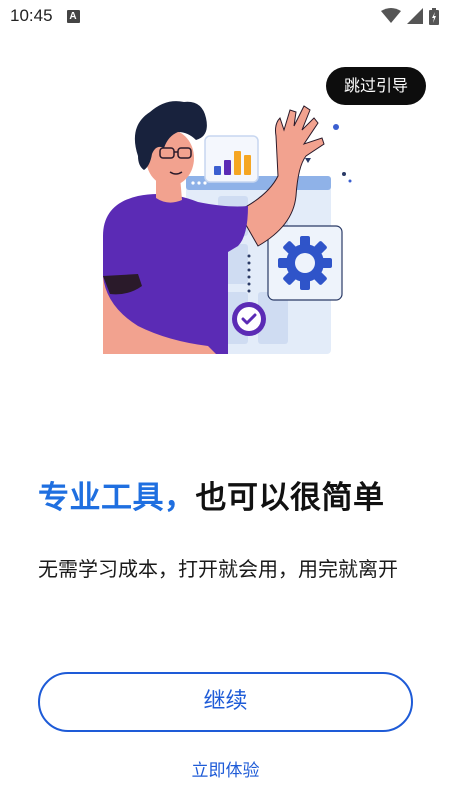 Image resolution: width=451 pixels, height=802 pixels. What do you see at coordinates (31, 15) in the screenshot?
I see `status-time: 10:45` at bounding box center [31, 15].